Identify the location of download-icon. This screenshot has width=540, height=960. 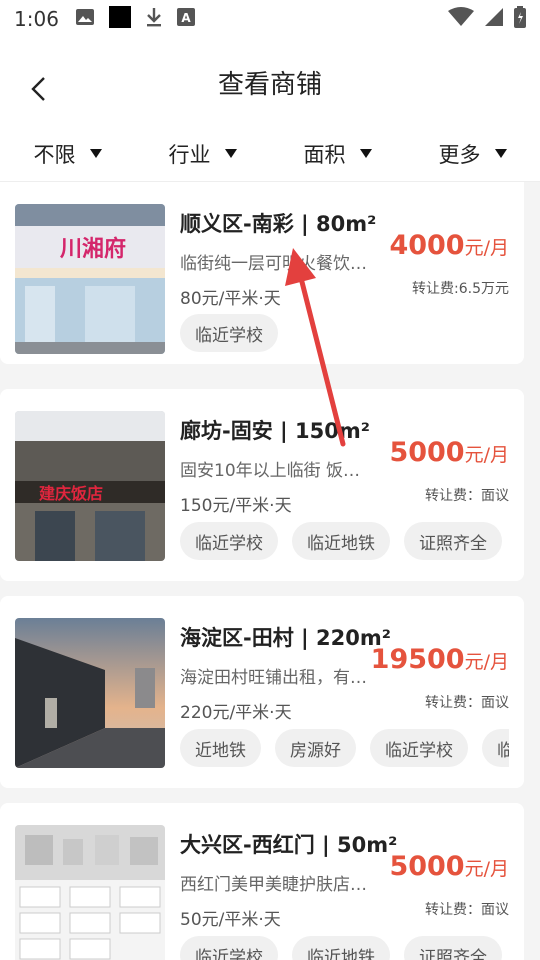
(154, 19).